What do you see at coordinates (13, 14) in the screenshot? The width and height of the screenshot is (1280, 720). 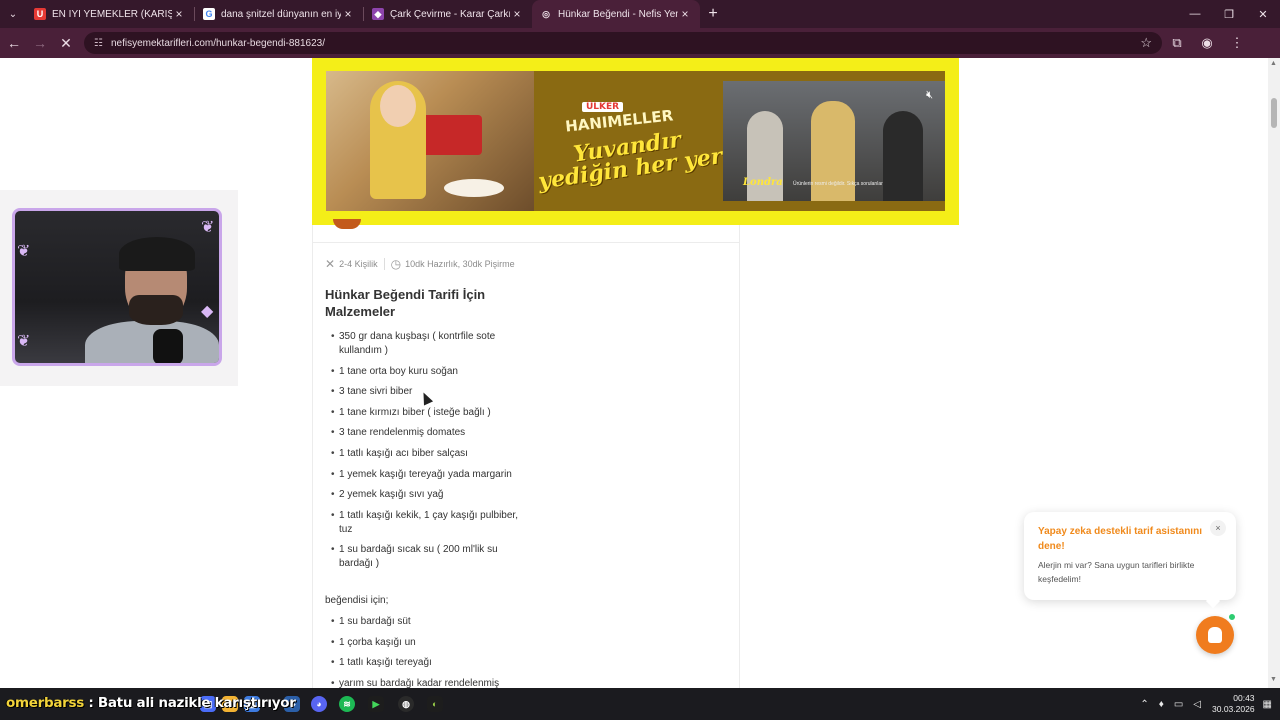 I see `tab-search-icon: ⌄` at bounding box center [13, 14].